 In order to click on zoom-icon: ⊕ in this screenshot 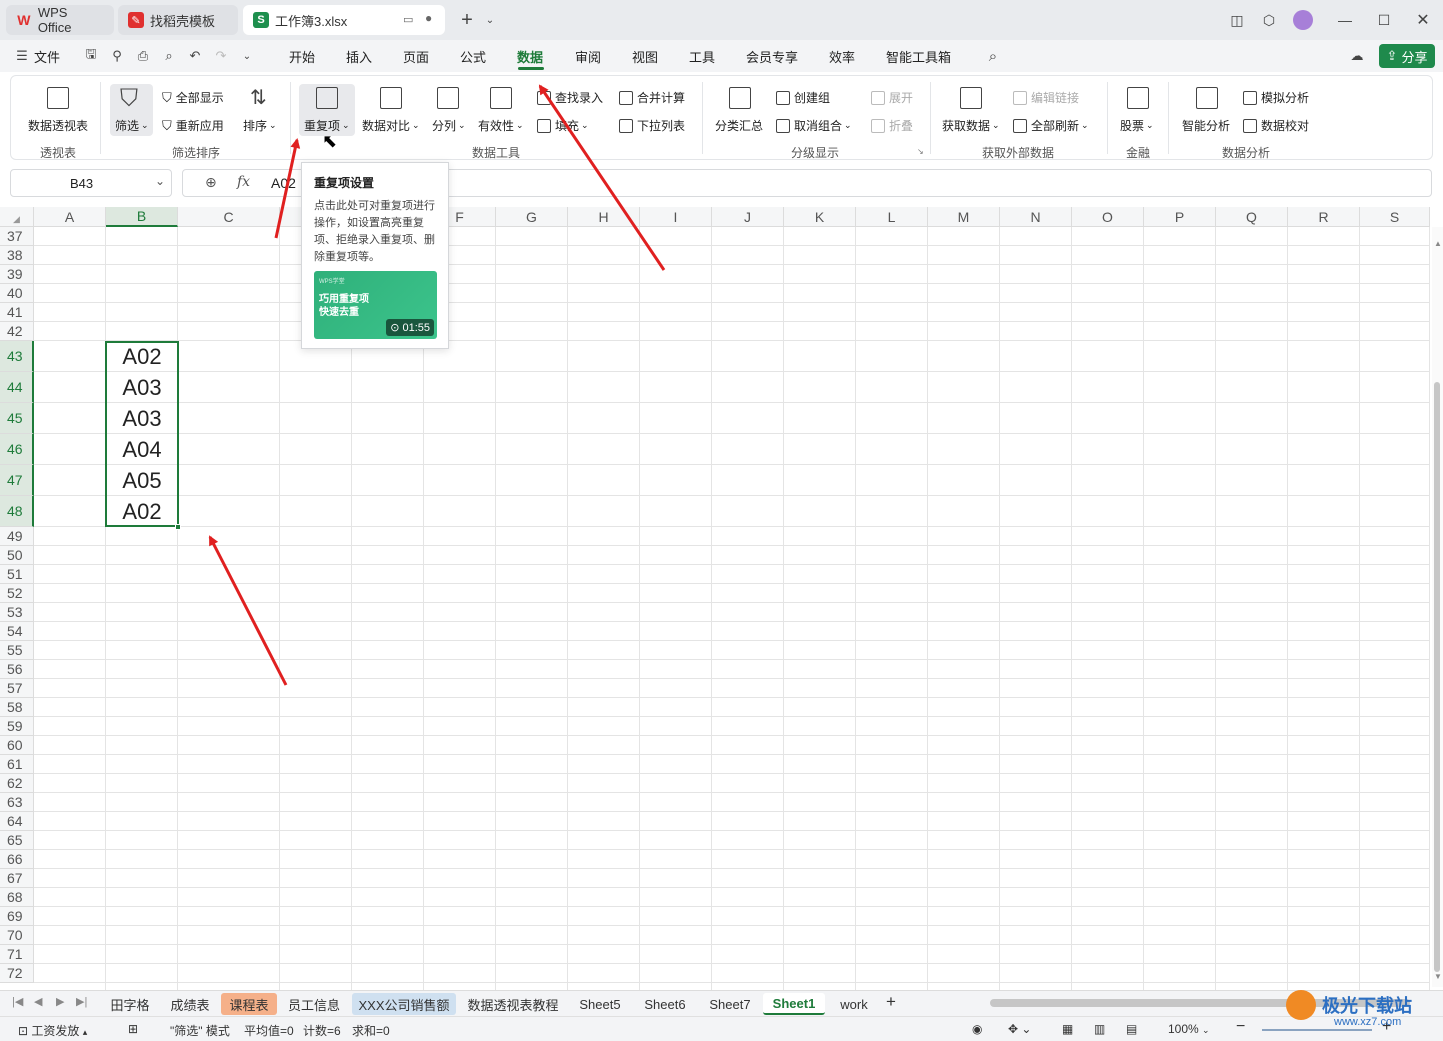, I will do `click(211, 182)`.